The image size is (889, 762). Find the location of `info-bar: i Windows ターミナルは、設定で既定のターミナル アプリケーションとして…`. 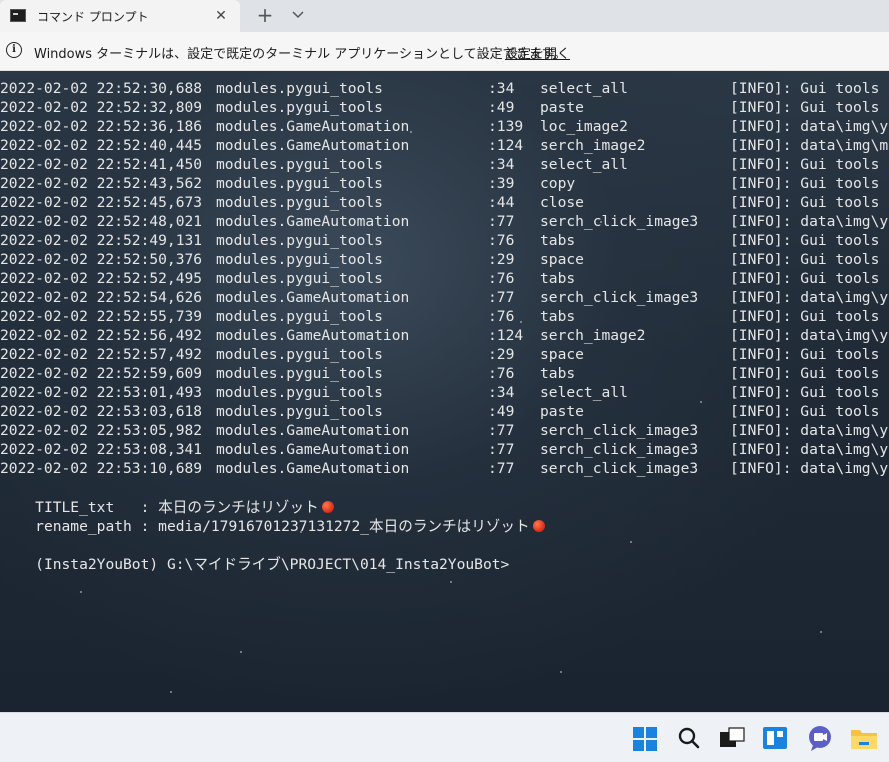

info-bar: i Windows ターミナルは、設定で既定のターミナル アプリケーションとして… is located at coordinates (444, 51).